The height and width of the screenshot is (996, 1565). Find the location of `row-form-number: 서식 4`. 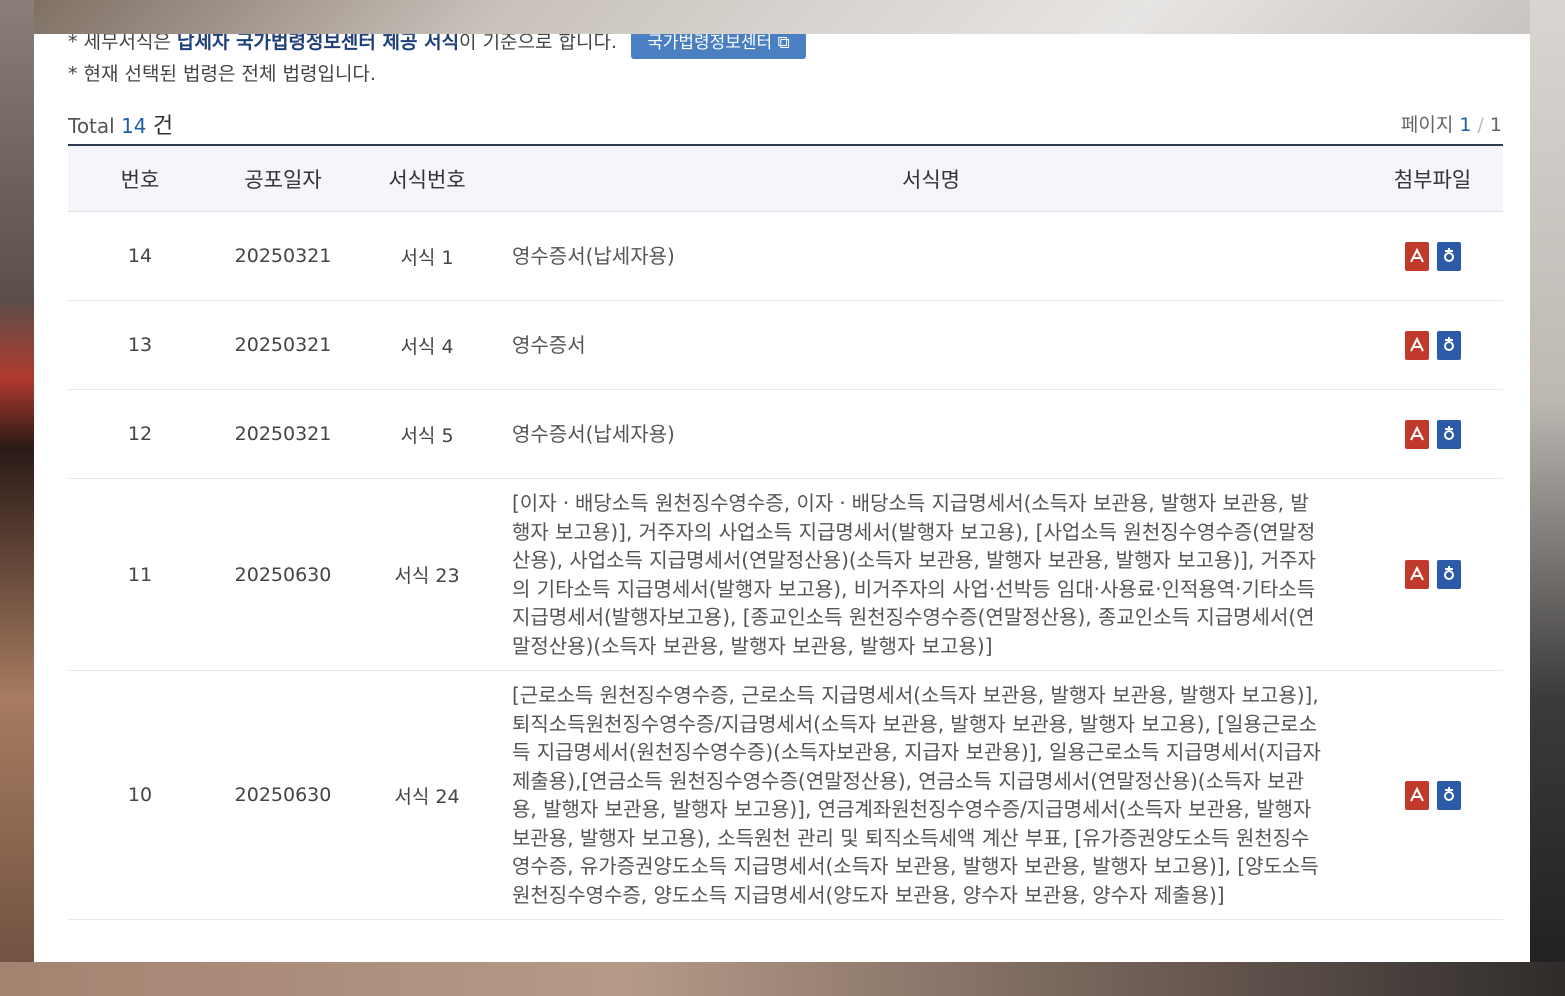

row-form-number: 서식 4 is located at coordinates (427, 345).